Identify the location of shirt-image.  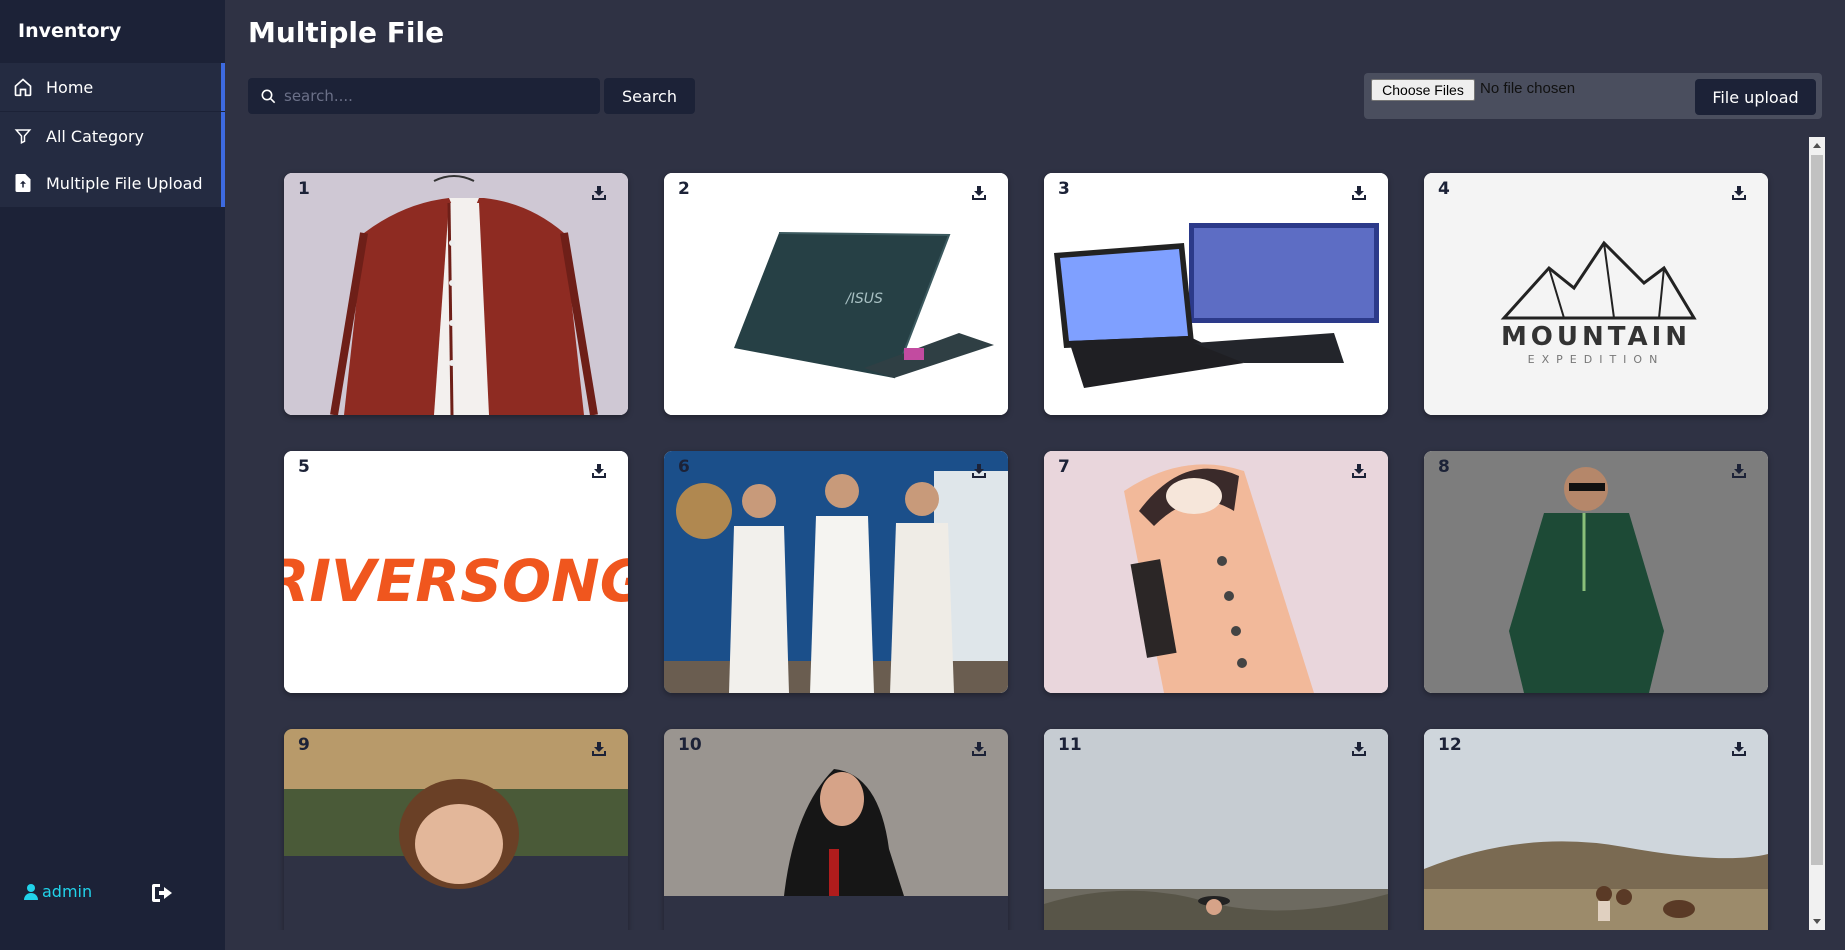
(456, 294).